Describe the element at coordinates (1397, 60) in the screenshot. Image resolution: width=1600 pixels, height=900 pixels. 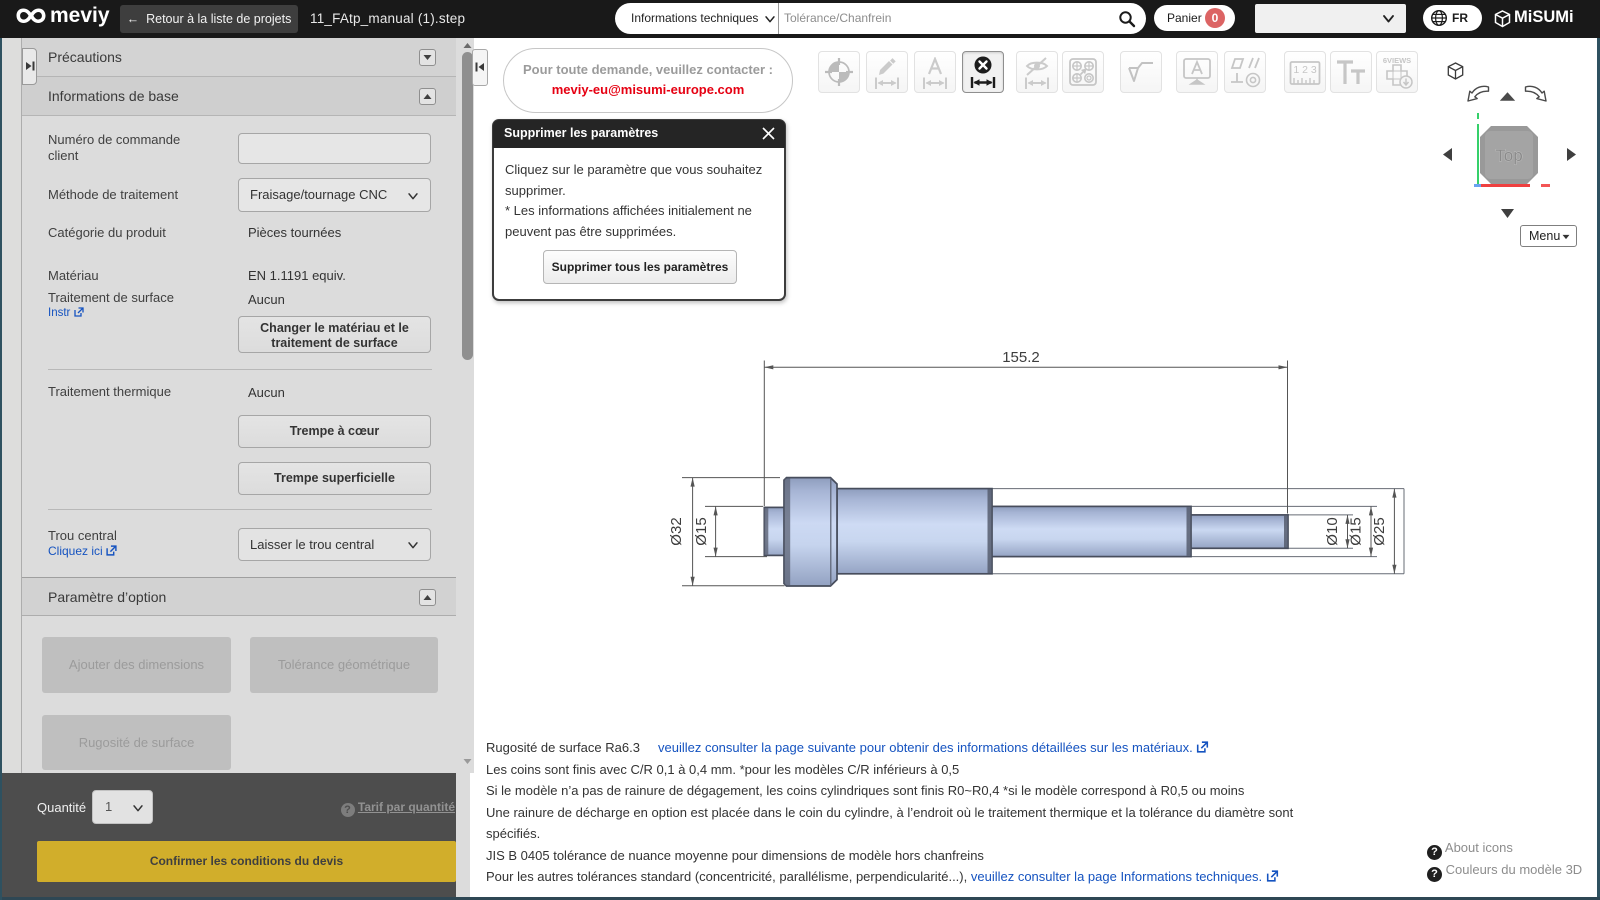
I see `svg-text: 6VIEWS` at that location.